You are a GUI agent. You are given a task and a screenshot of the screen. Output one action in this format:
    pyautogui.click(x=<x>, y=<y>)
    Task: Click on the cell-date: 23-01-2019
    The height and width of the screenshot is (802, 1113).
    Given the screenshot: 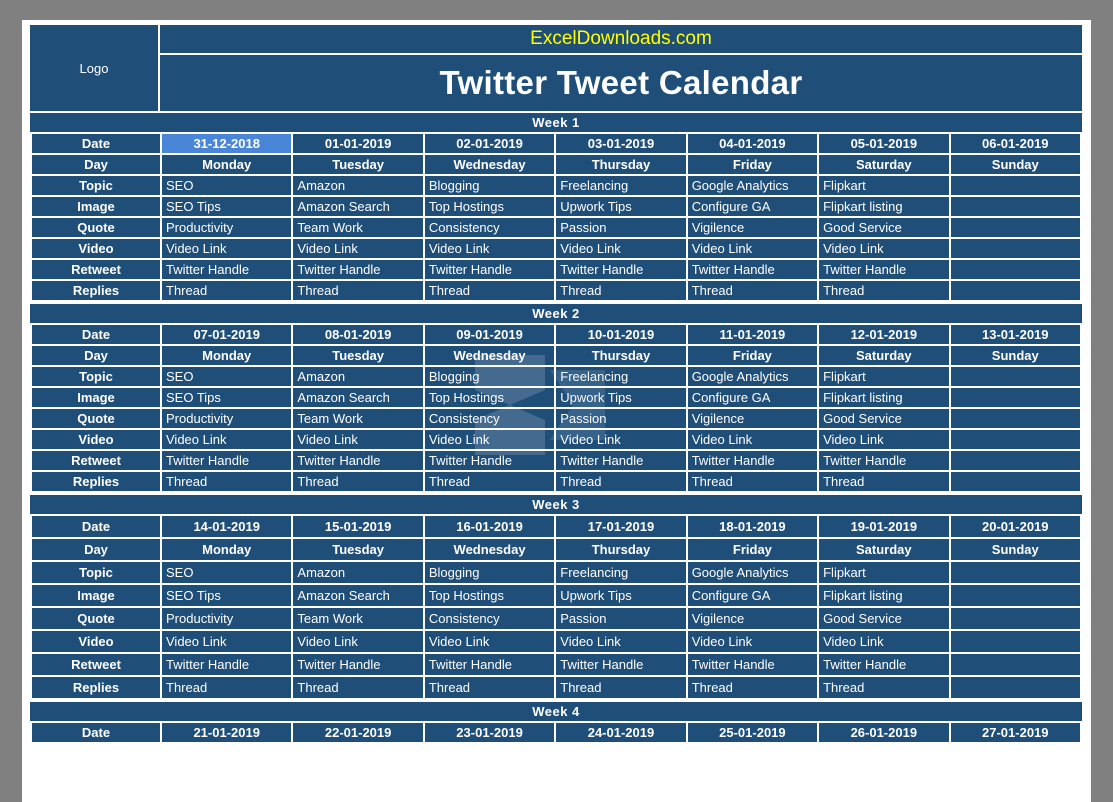 What is the action you would take?
    pyautogui.click(x=489, y=732)
    